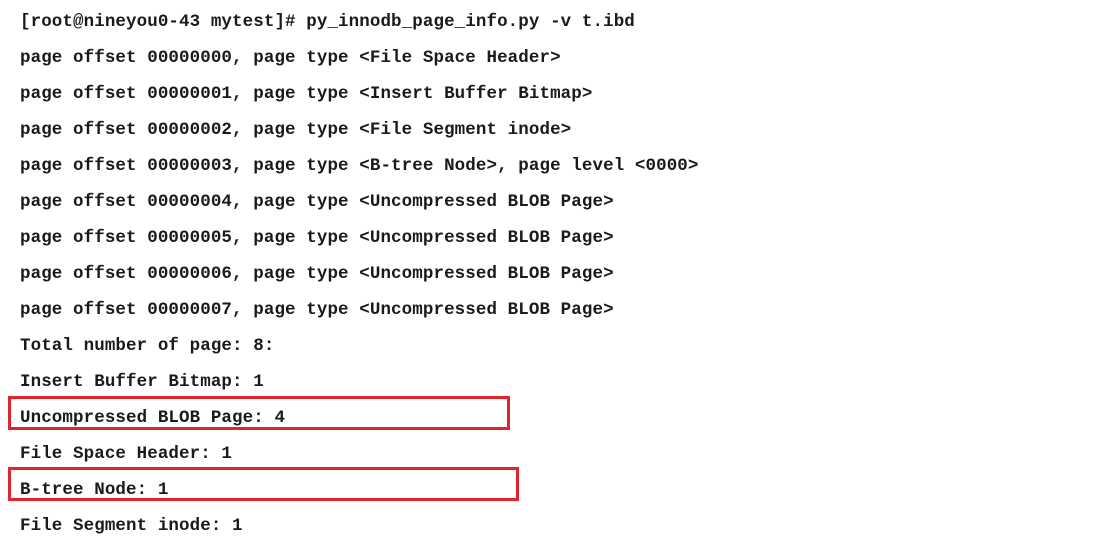 The image size is (1101, 550). Describe the element at coordinates (142, 382) in the screenshot. I see `summary-line: Insert Buffer Bitmap: 1` at that location.